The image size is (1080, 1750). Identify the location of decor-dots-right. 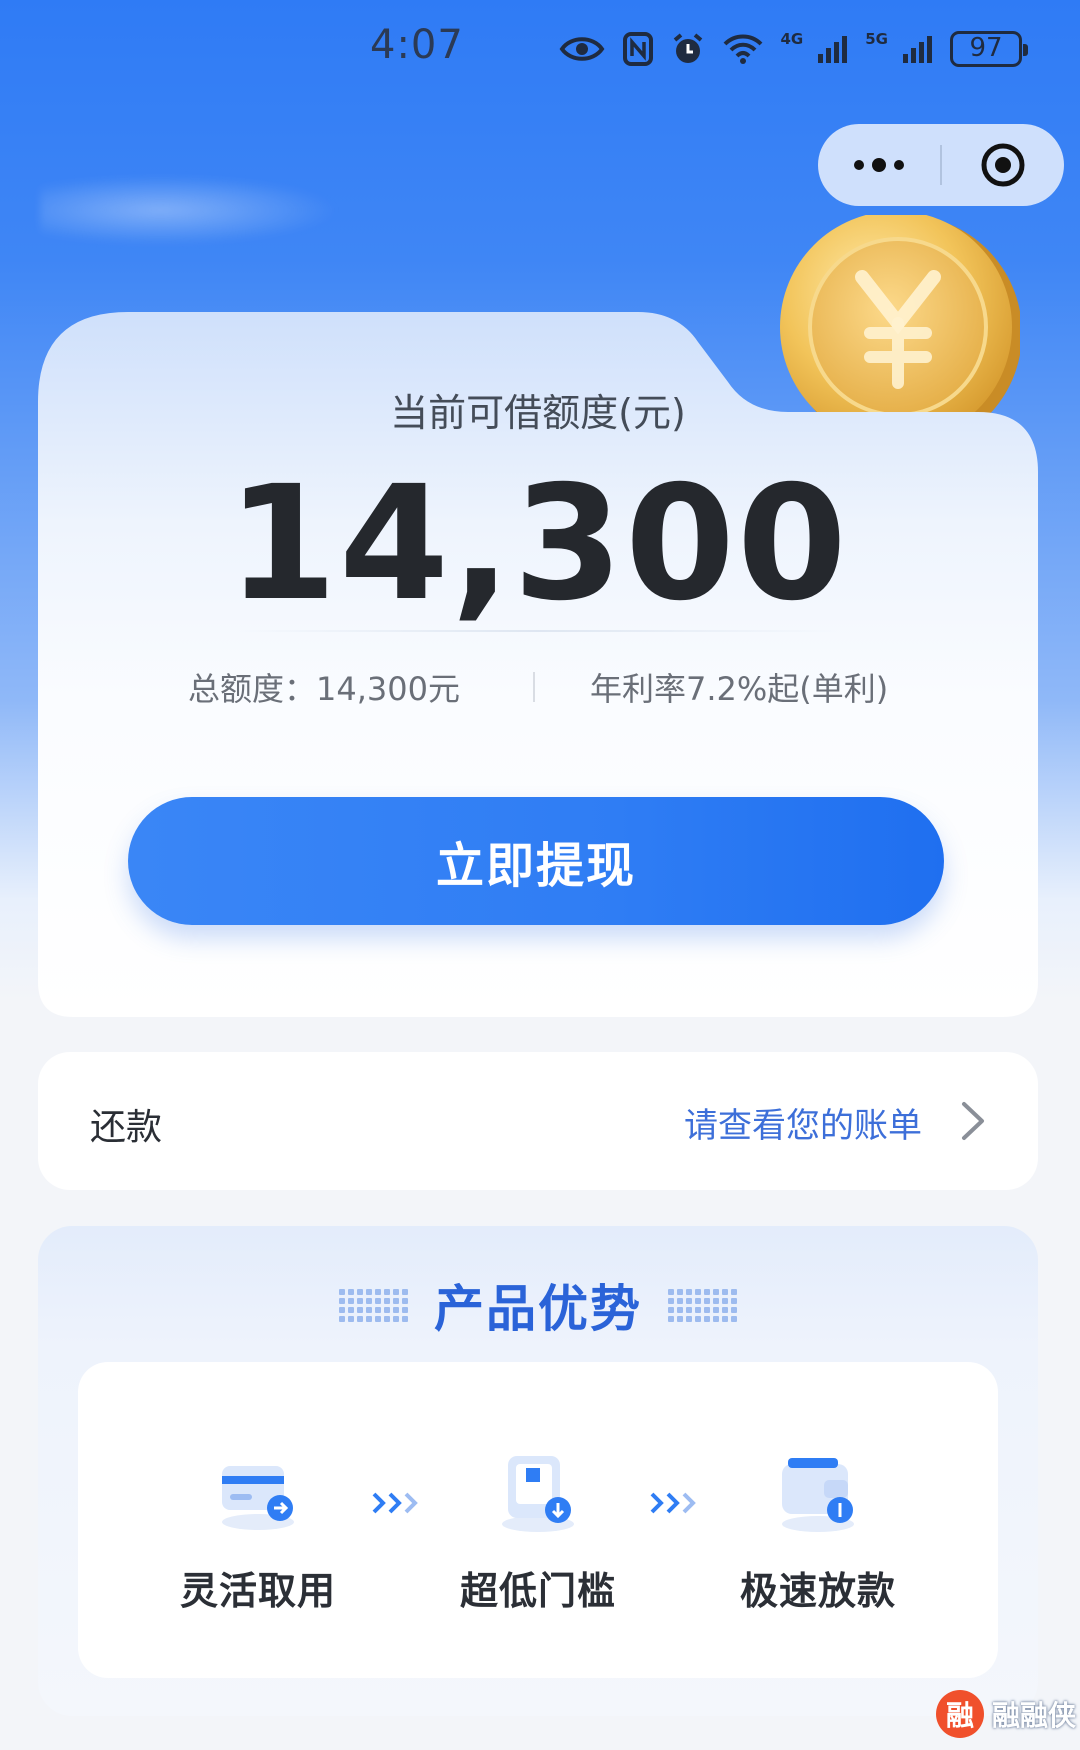
(702, 1305).